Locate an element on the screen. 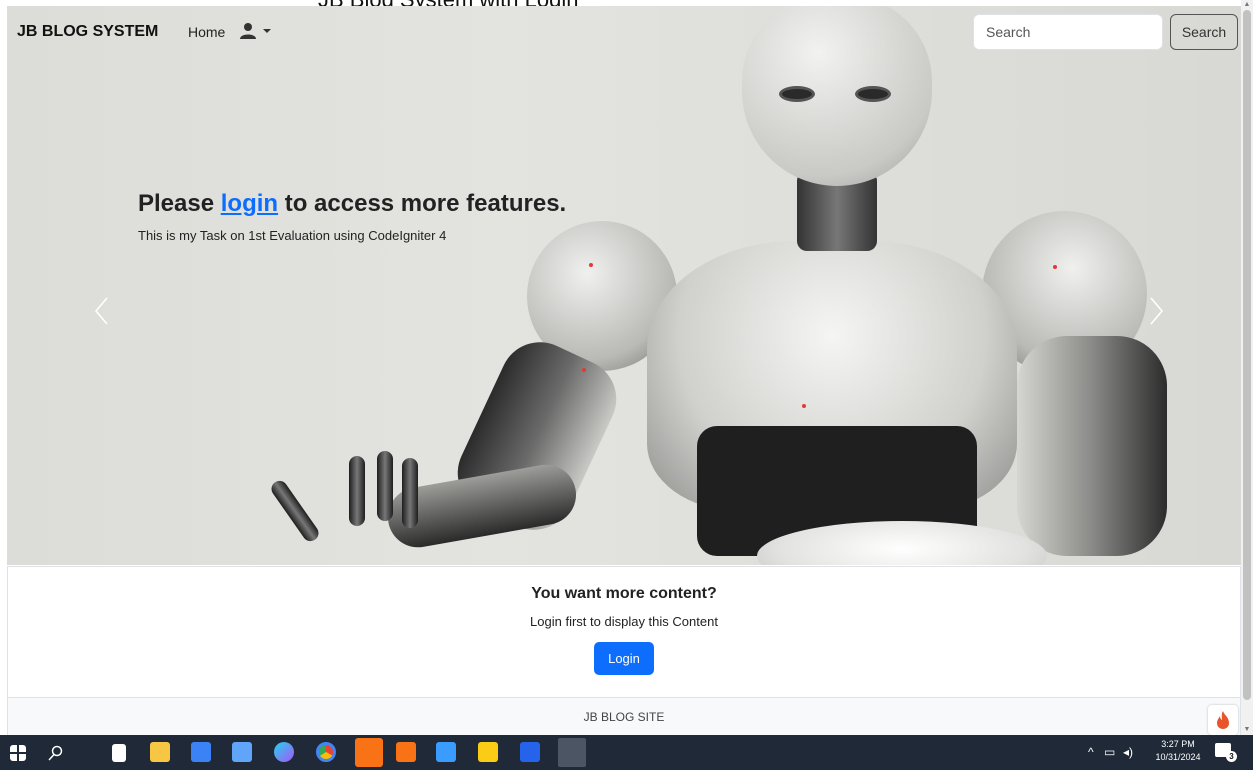 This screenshot has height=770, width=1253. hero-login-link: login is located at coordinates (249, 203).